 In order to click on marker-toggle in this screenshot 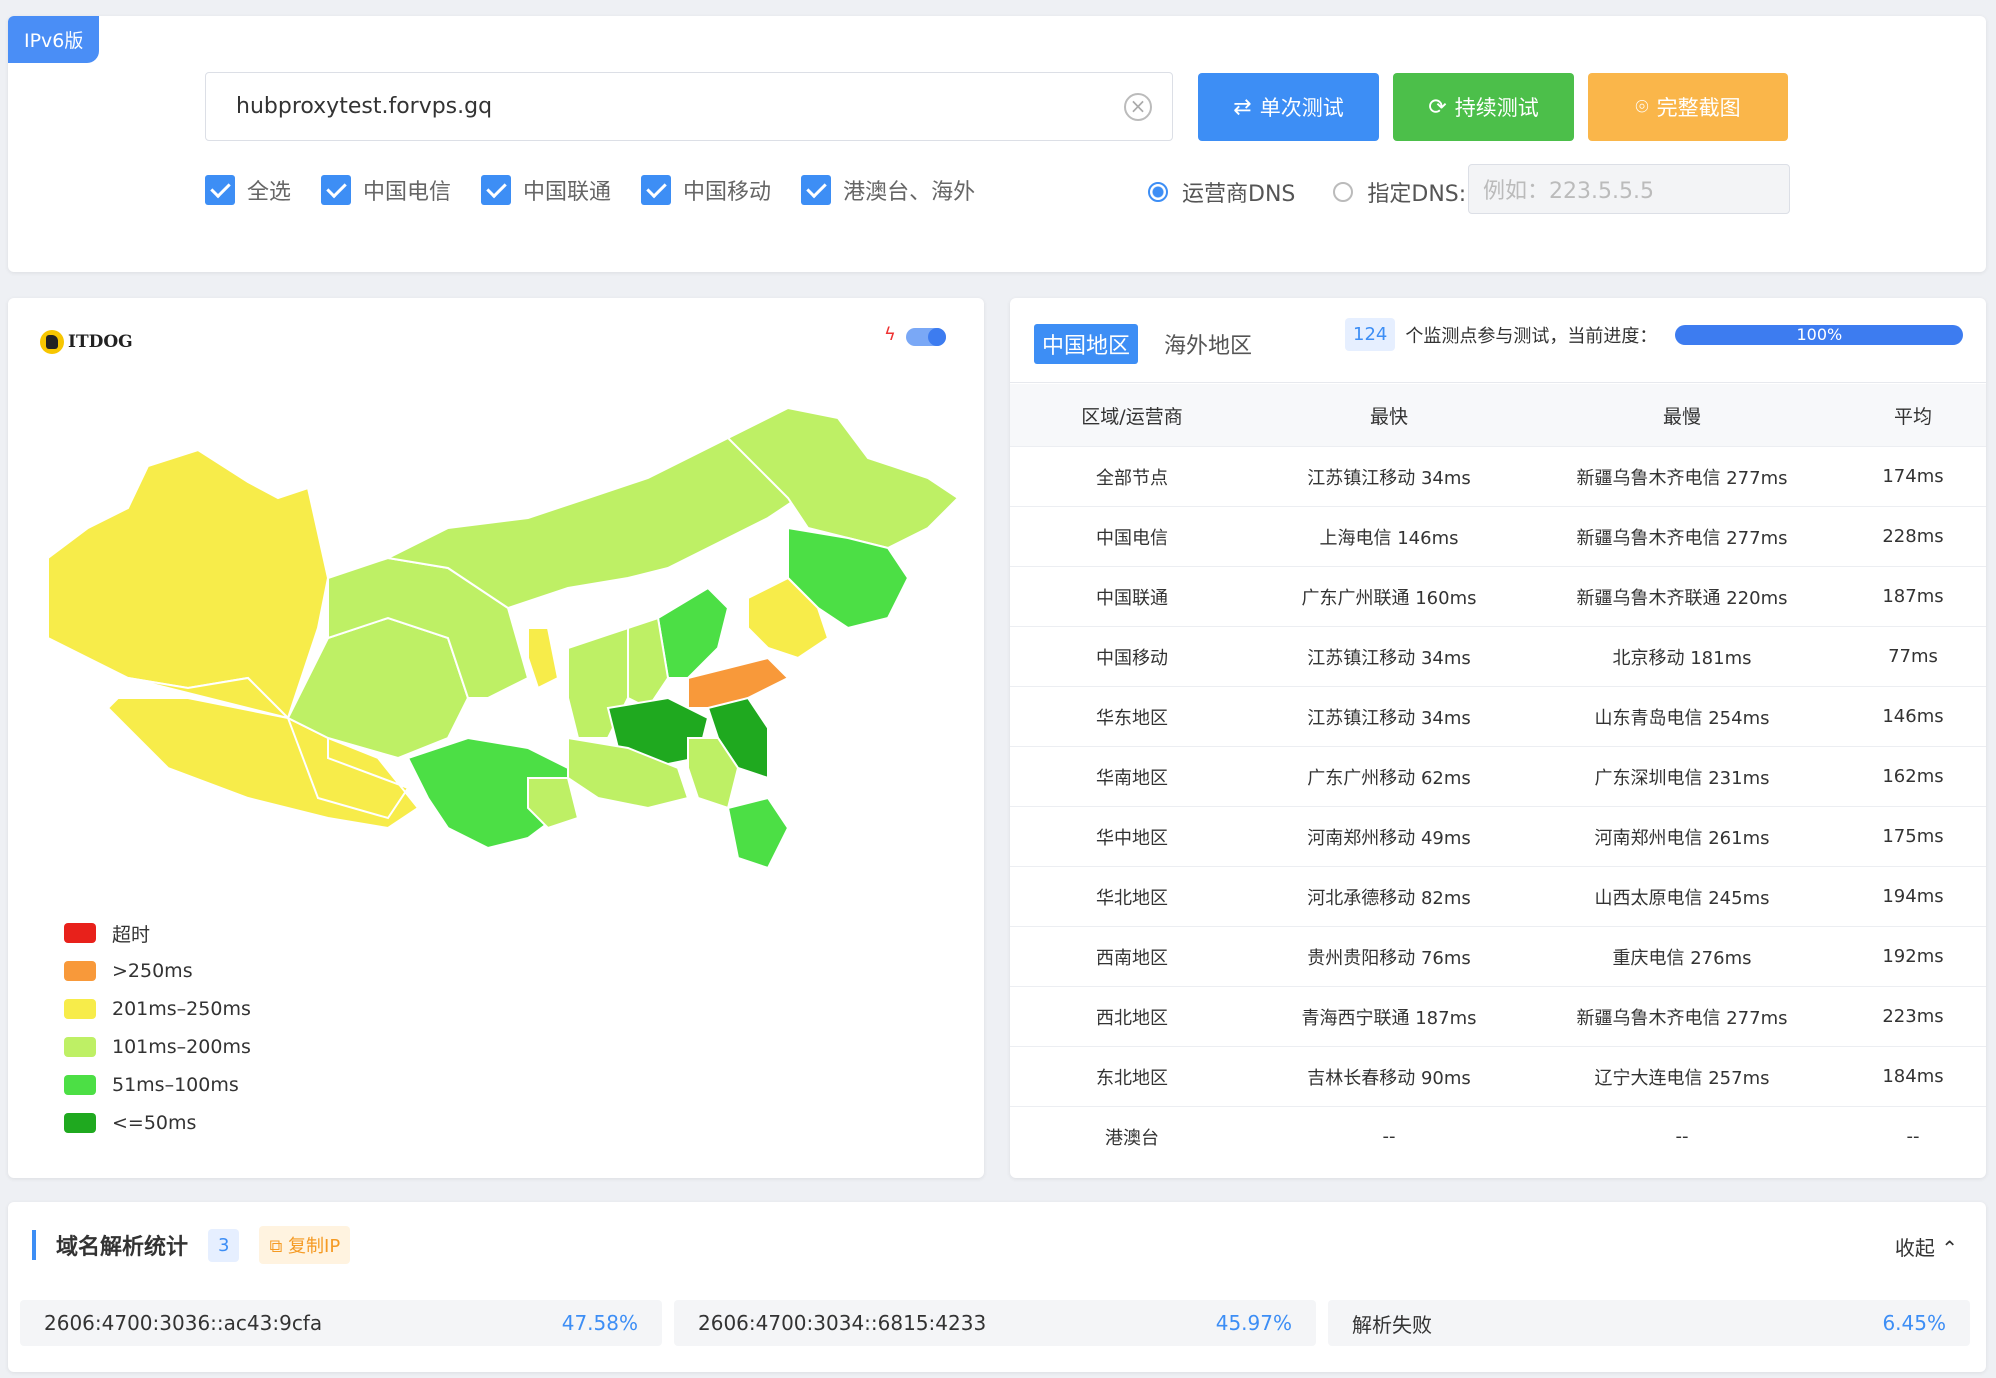, I will do `click(926, 337)`.